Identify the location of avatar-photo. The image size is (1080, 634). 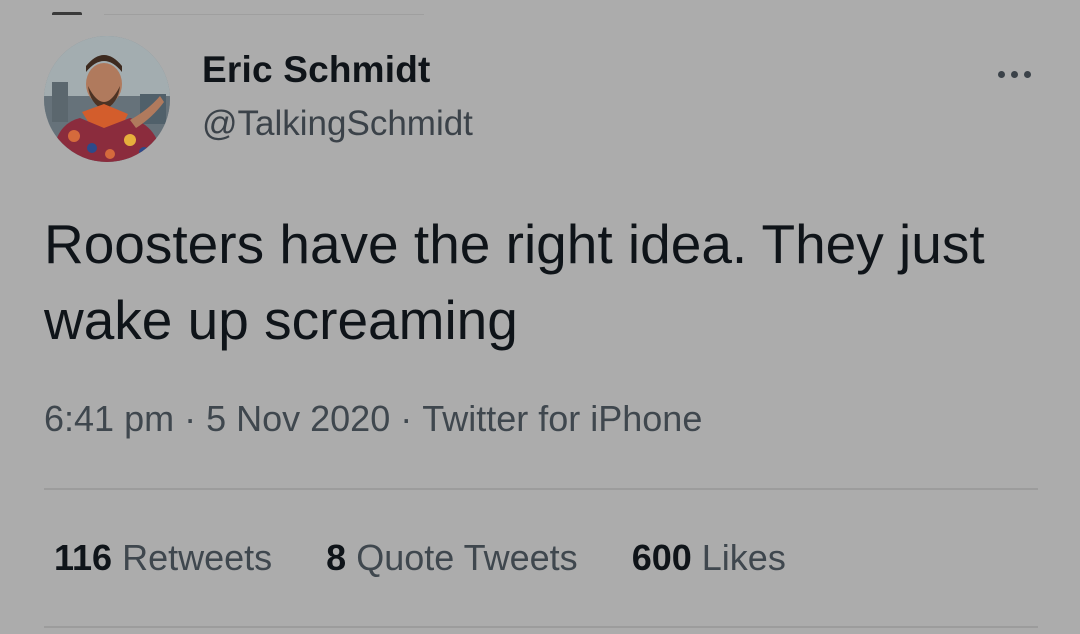
(107, 99).